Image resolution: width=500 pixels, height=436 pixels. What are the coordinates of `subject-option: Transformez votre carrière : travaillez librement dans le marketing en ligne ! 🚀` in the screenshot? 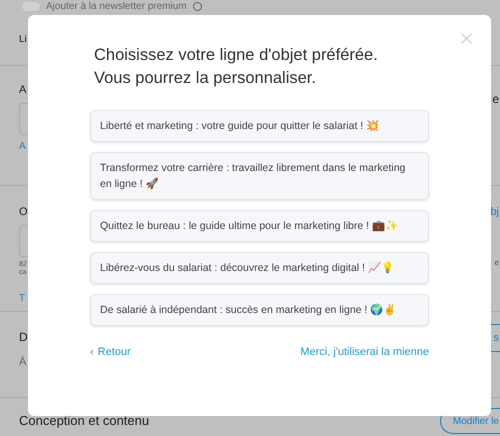 It's located at (259, 176).